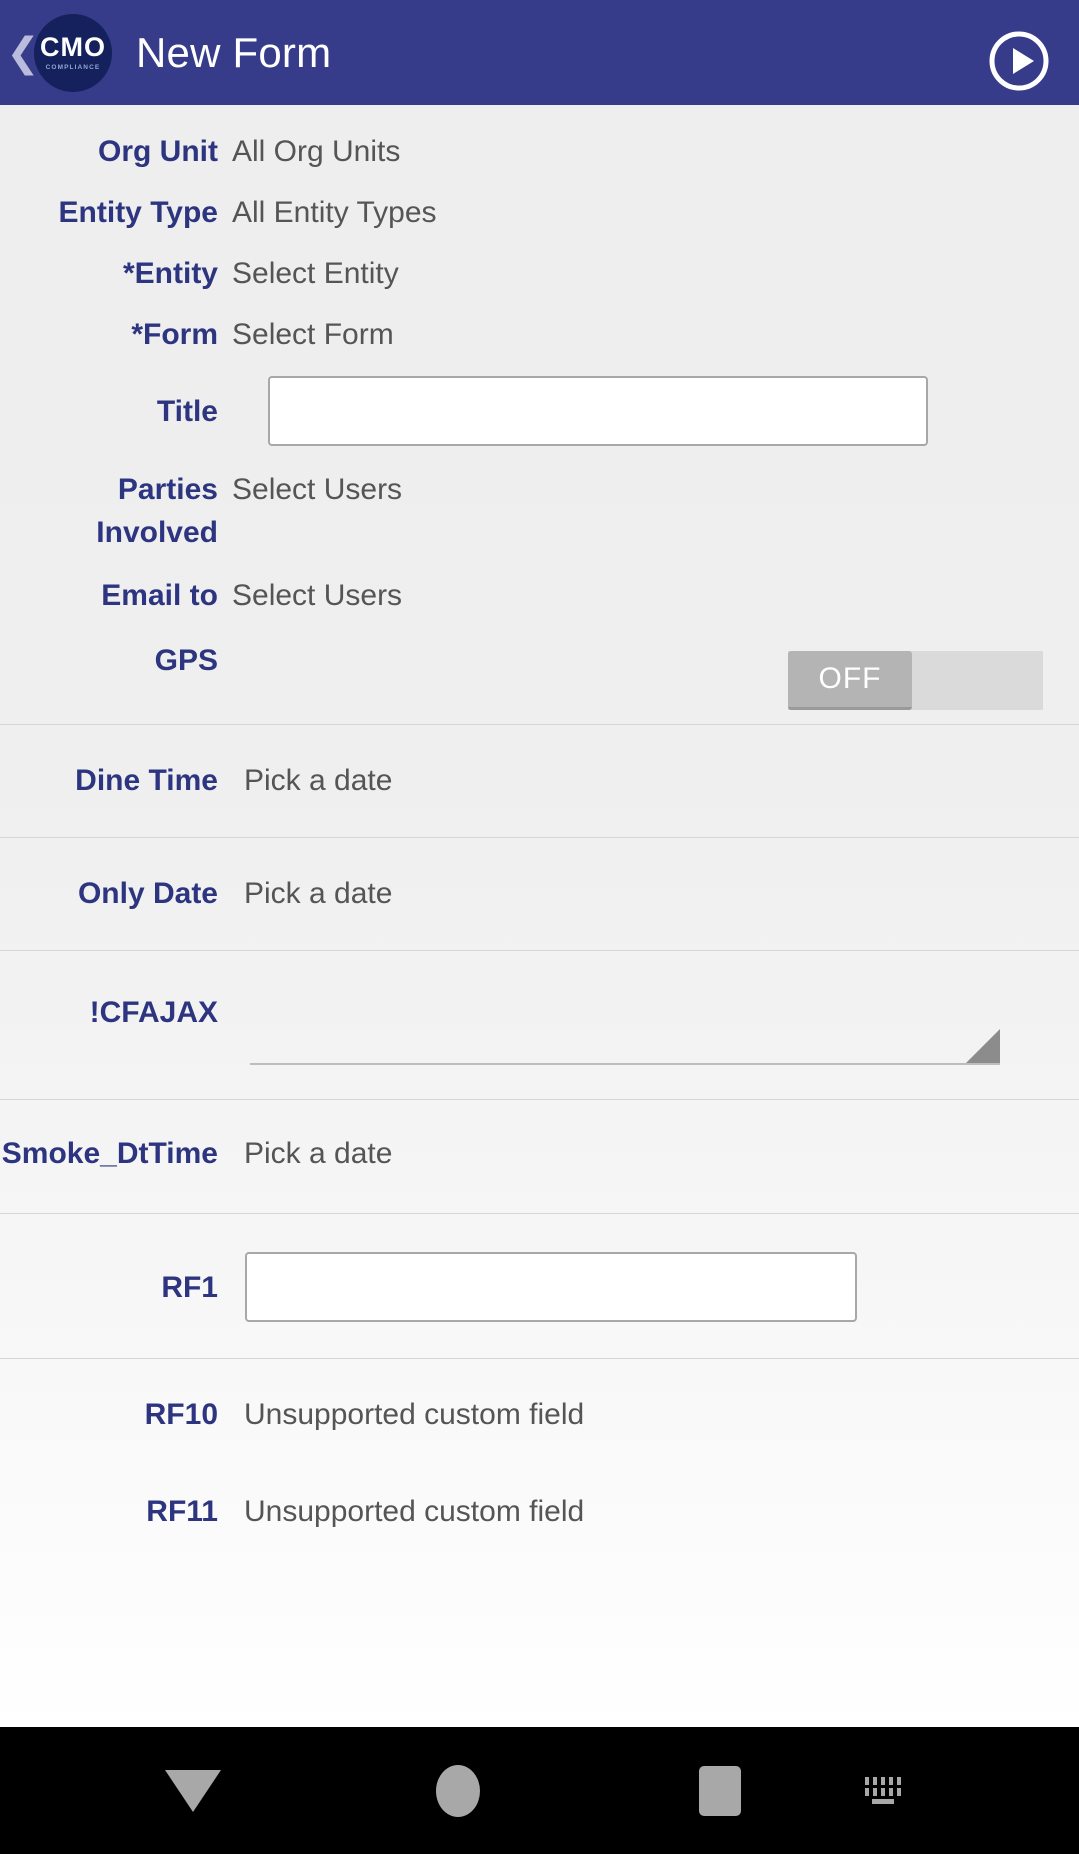  Describe the element at coordinates (915, 680) in the screenshot. I see `gps-toggle: OFF` at that location.